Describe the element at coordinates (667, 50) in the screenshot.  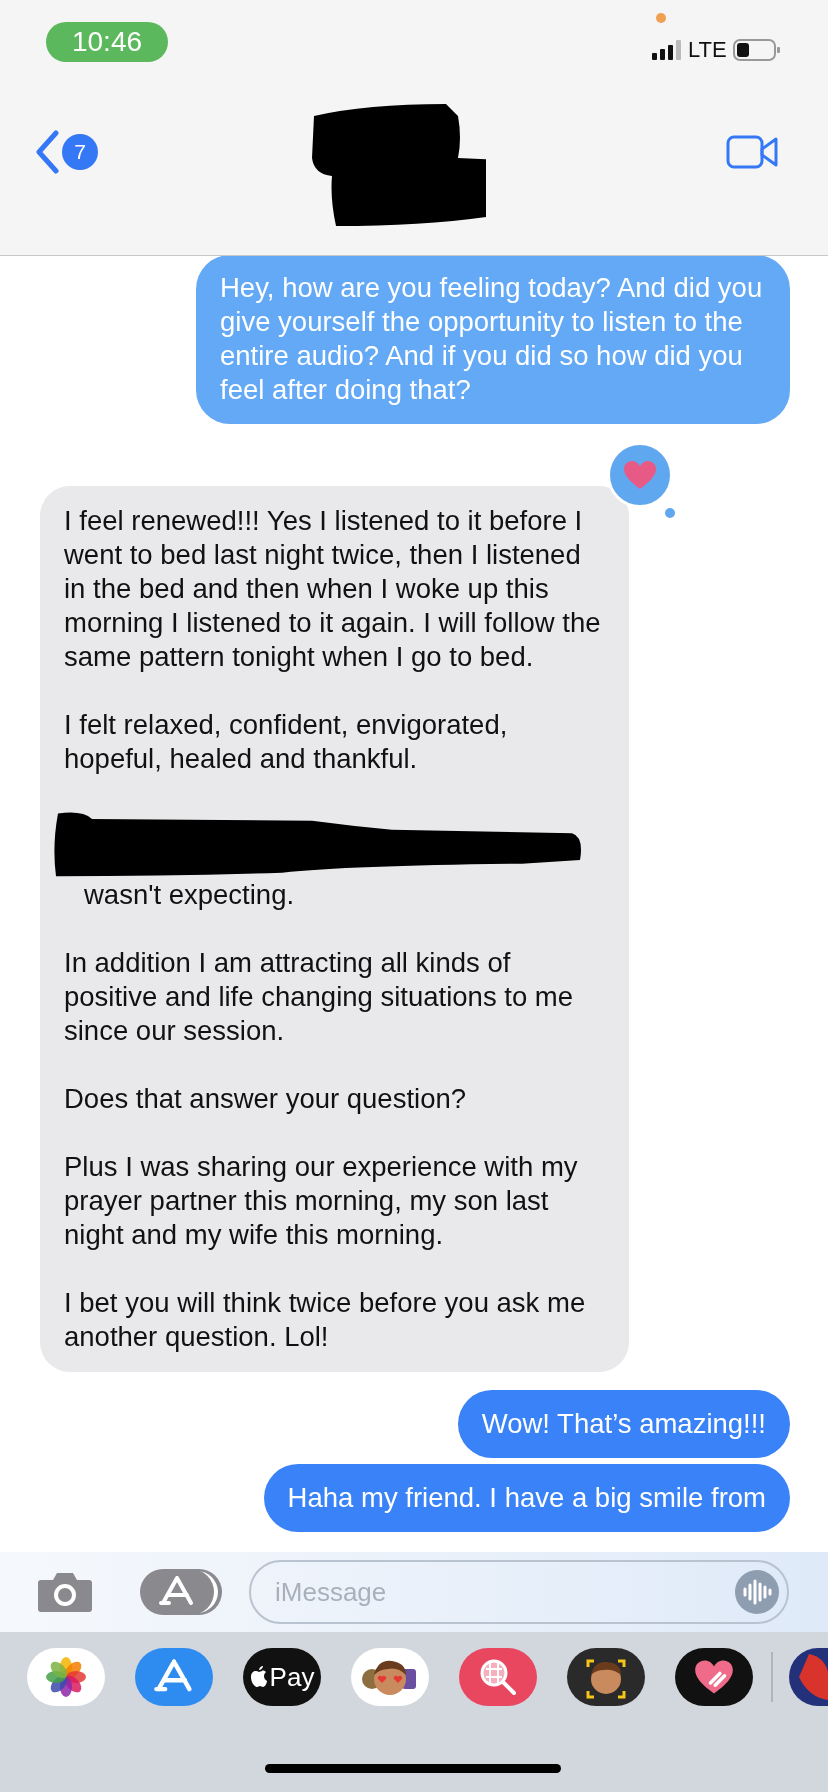
I see `signal-icon` at that location.